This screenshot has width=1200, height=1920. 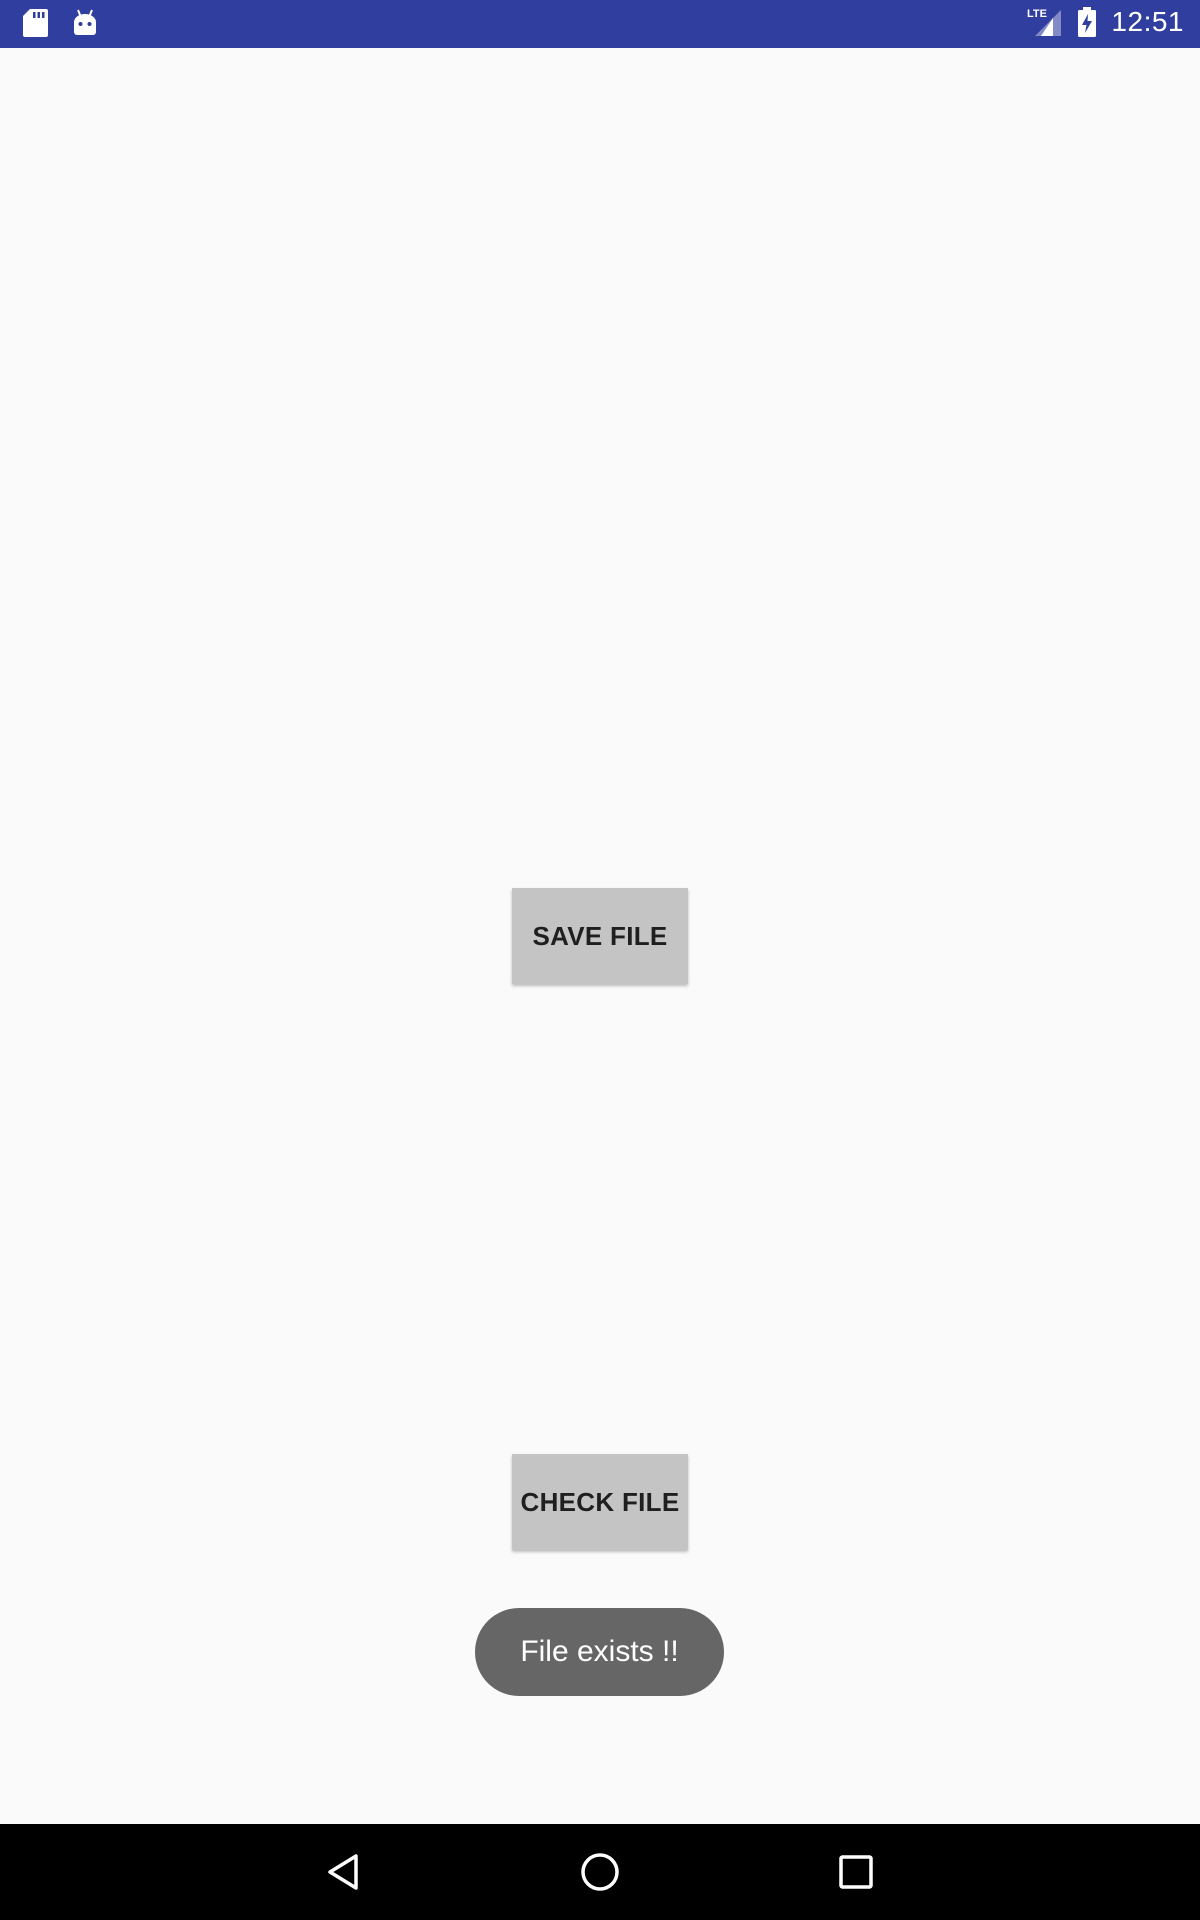 I want to click on status-time: 12:51, so click(x=1147, y=21).